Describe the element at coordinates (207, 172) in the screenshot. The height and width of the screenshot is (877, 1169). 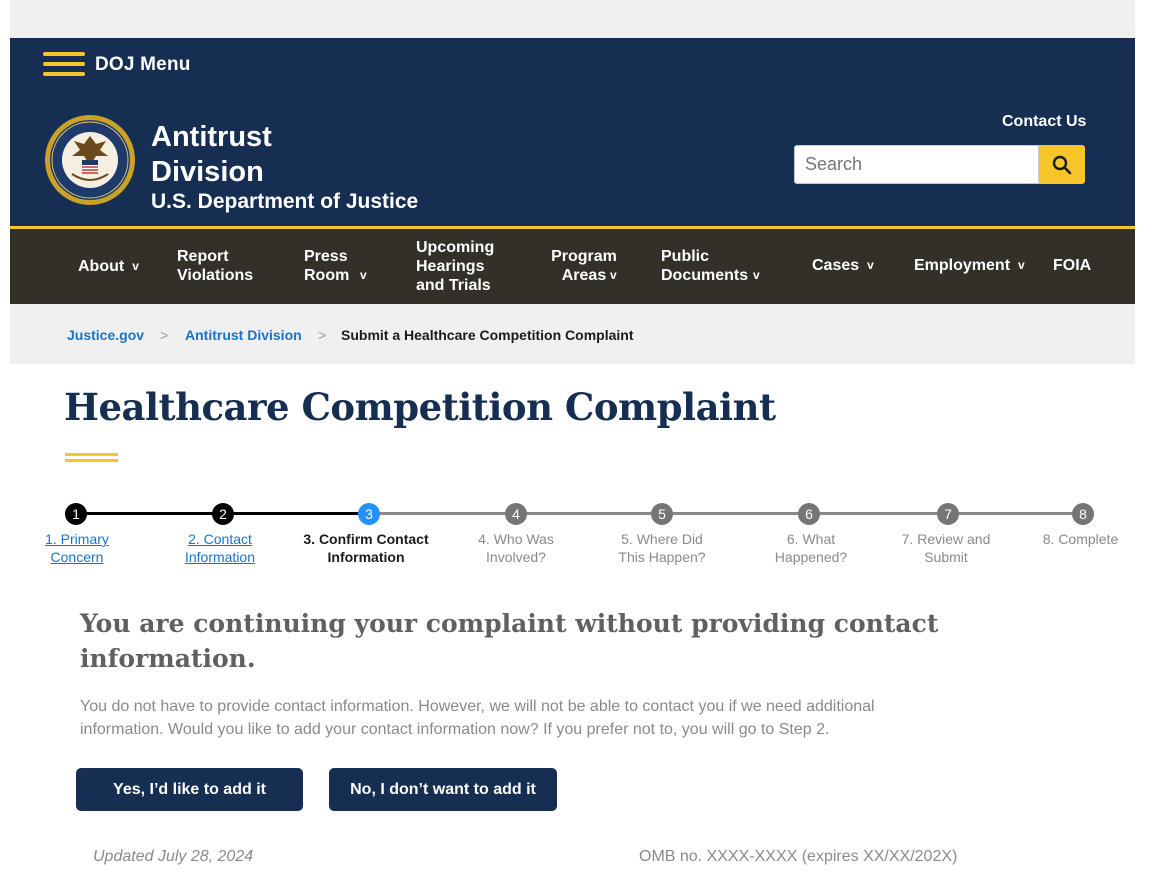
I see `site-title-line2: Division` at that location.